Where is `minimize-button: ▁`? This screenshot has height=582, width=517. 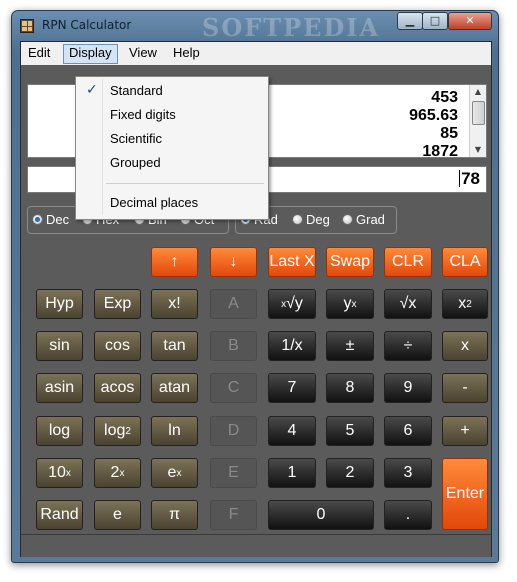
minimize-button: ▁ is located at coordinates (410, 21).